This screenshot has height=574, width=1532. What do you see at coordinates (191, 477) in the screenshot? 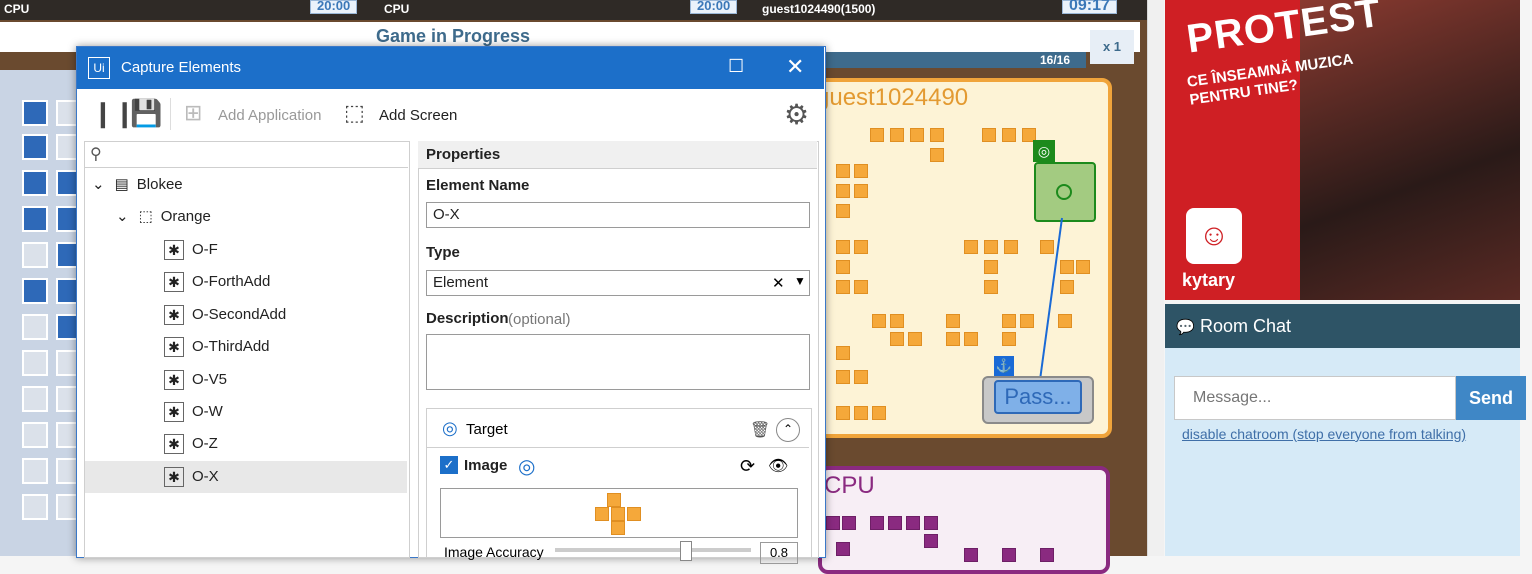
I see `tree-item-element-selected: ✱ O-X` at bounding box center [191, 477].